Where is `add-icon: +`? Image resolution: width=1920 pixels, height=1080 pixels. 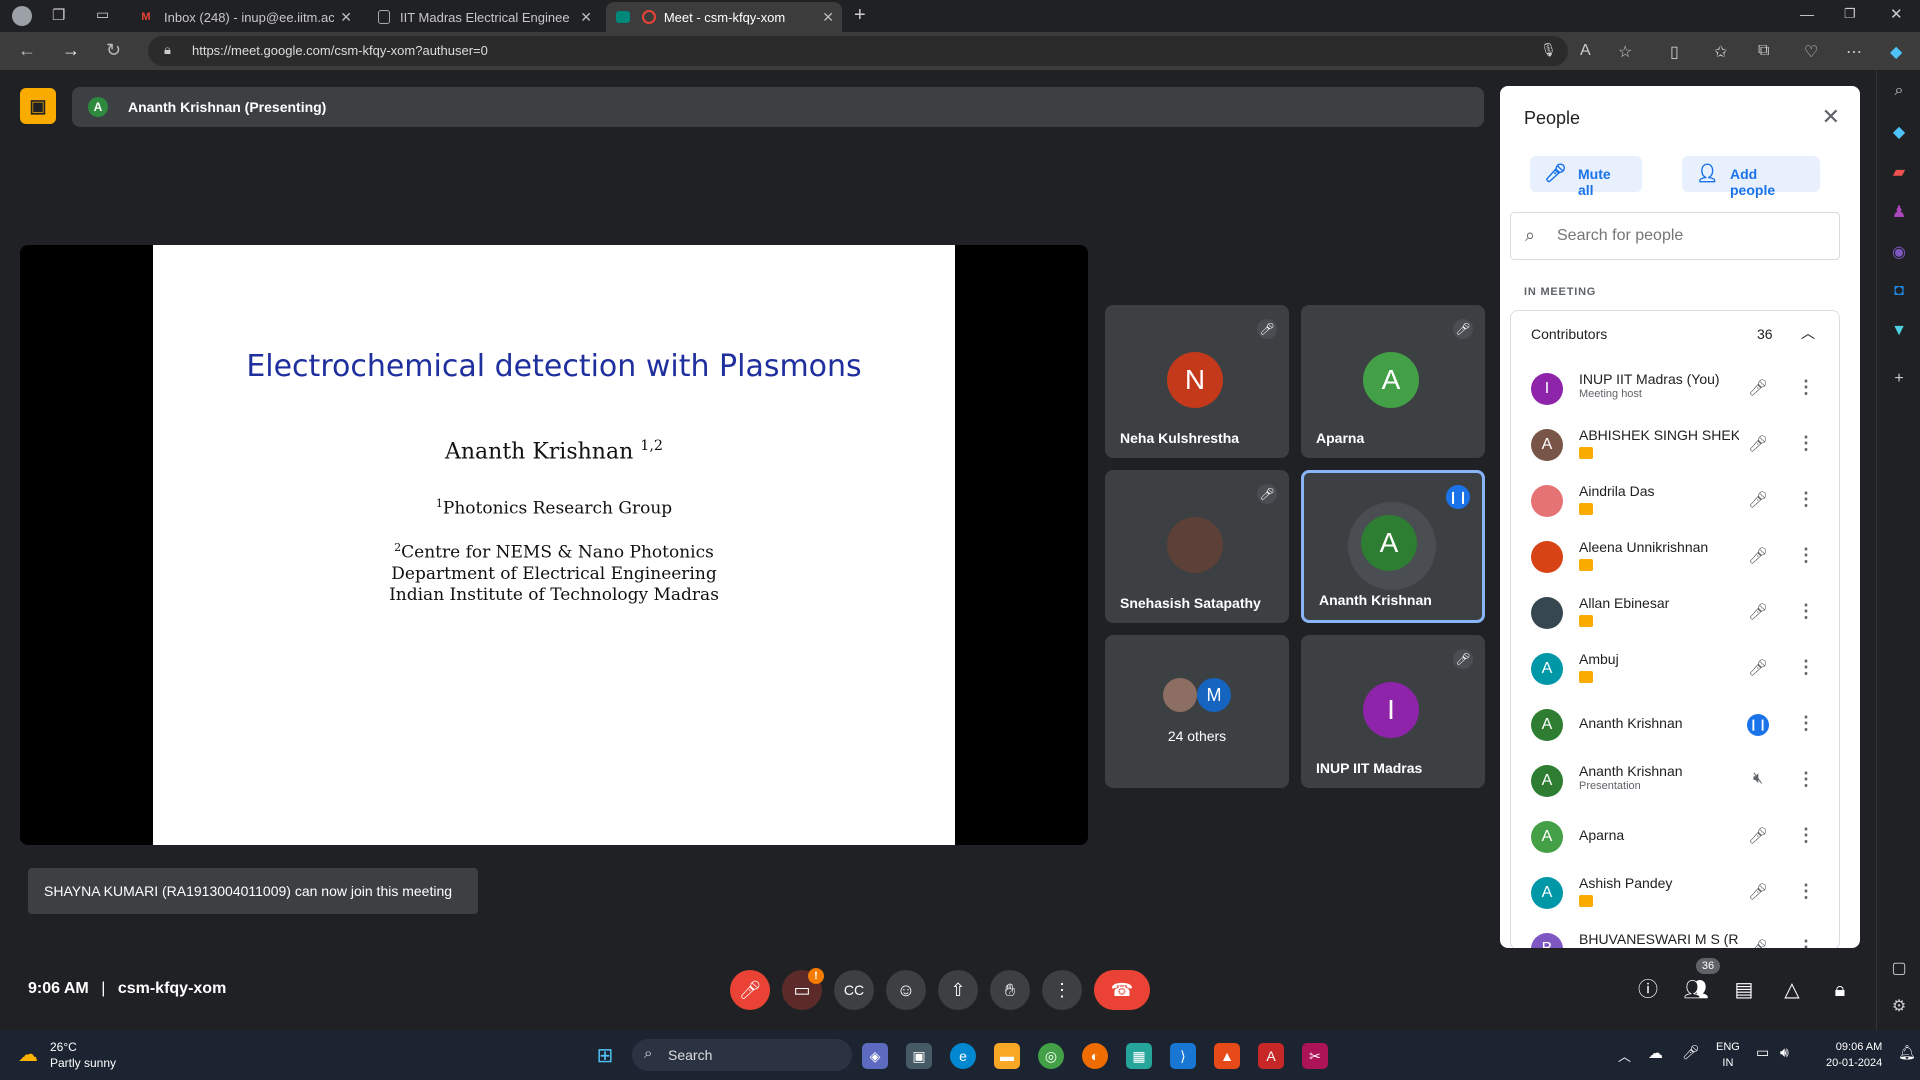
add-icon: + is located at coordinates (1899, 380).